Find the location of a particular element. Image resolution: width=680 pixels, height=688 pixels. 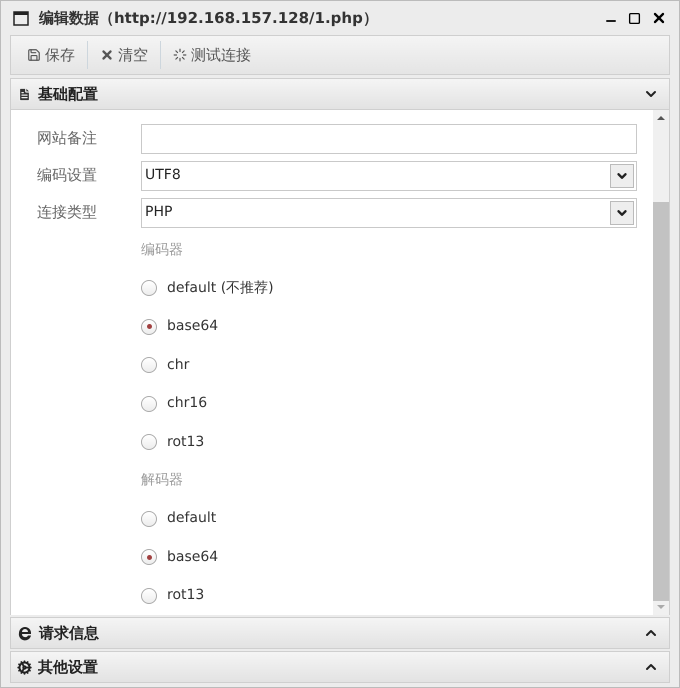

window-icon is located at coordinates (21, 18).